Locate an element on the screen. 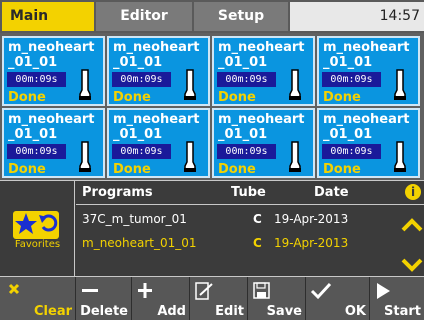 The width and height of the screenshot is (424, 320). tab-editor: Editor is located at coordinates (144, 16).